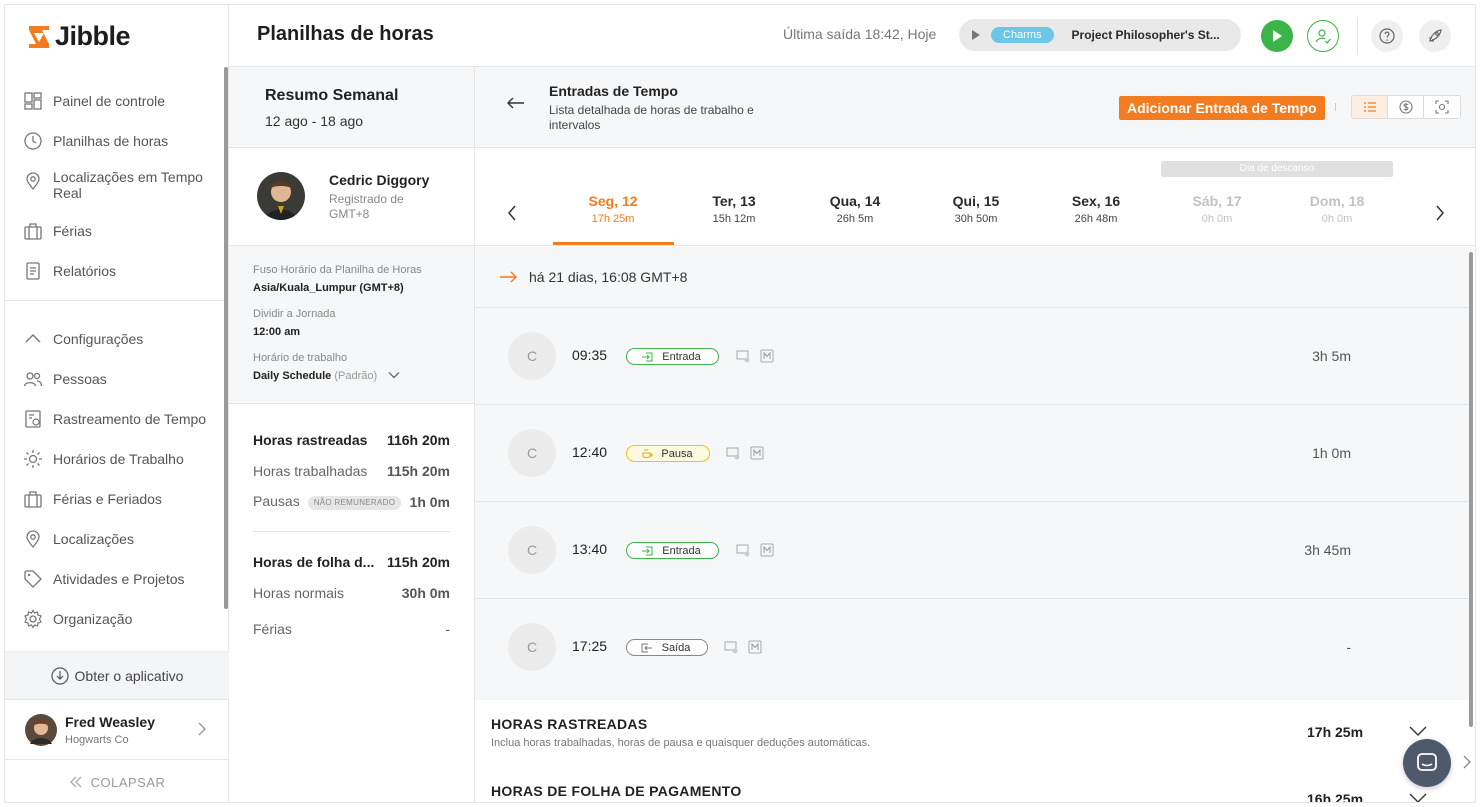  What do you see at coordinates (1096, 209) in the screenshot?
I see `day-tab-fri: Sex, 16 26h 48m` at bounding box center [1096, 209].